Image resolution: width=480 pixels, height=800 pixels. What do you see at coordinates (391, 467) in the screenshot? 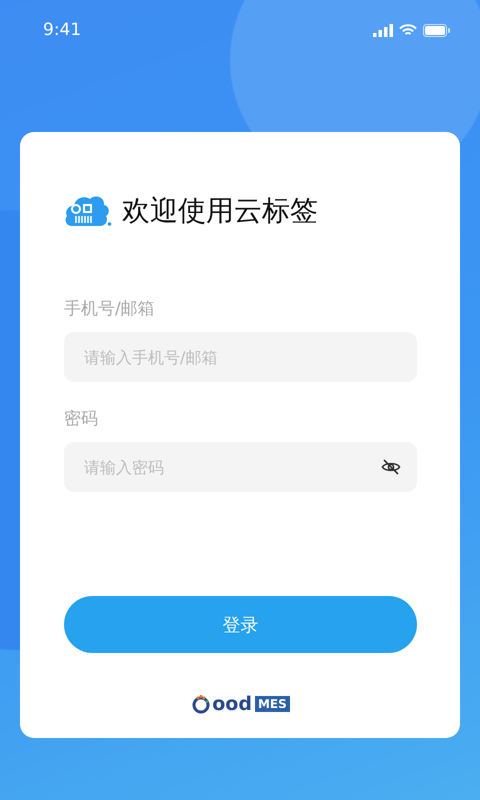
I see `hidden-eye-icon` at bounding box center [391, 467].